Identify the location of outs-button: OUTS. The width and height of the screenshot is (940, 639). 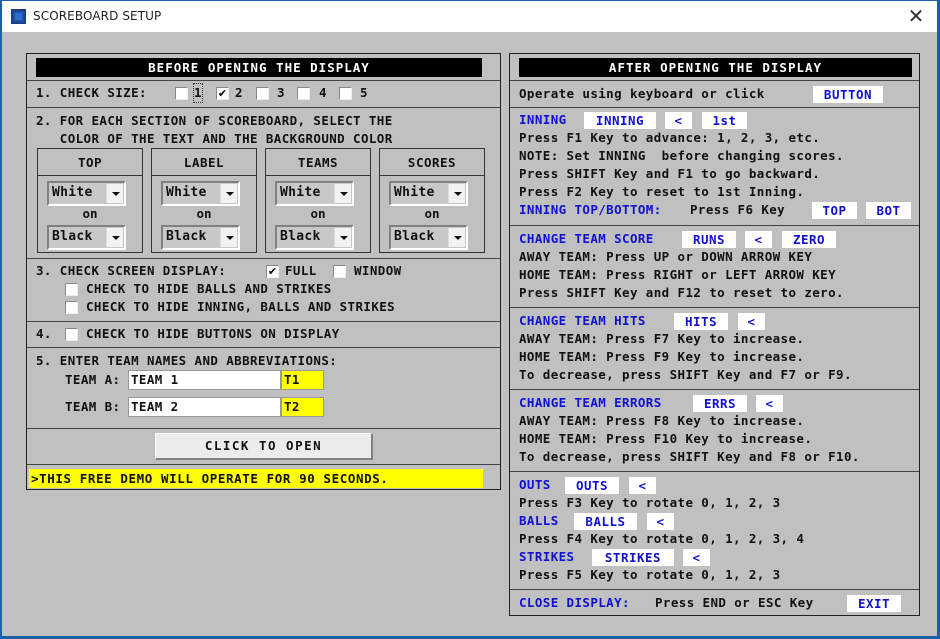
(592, 485).